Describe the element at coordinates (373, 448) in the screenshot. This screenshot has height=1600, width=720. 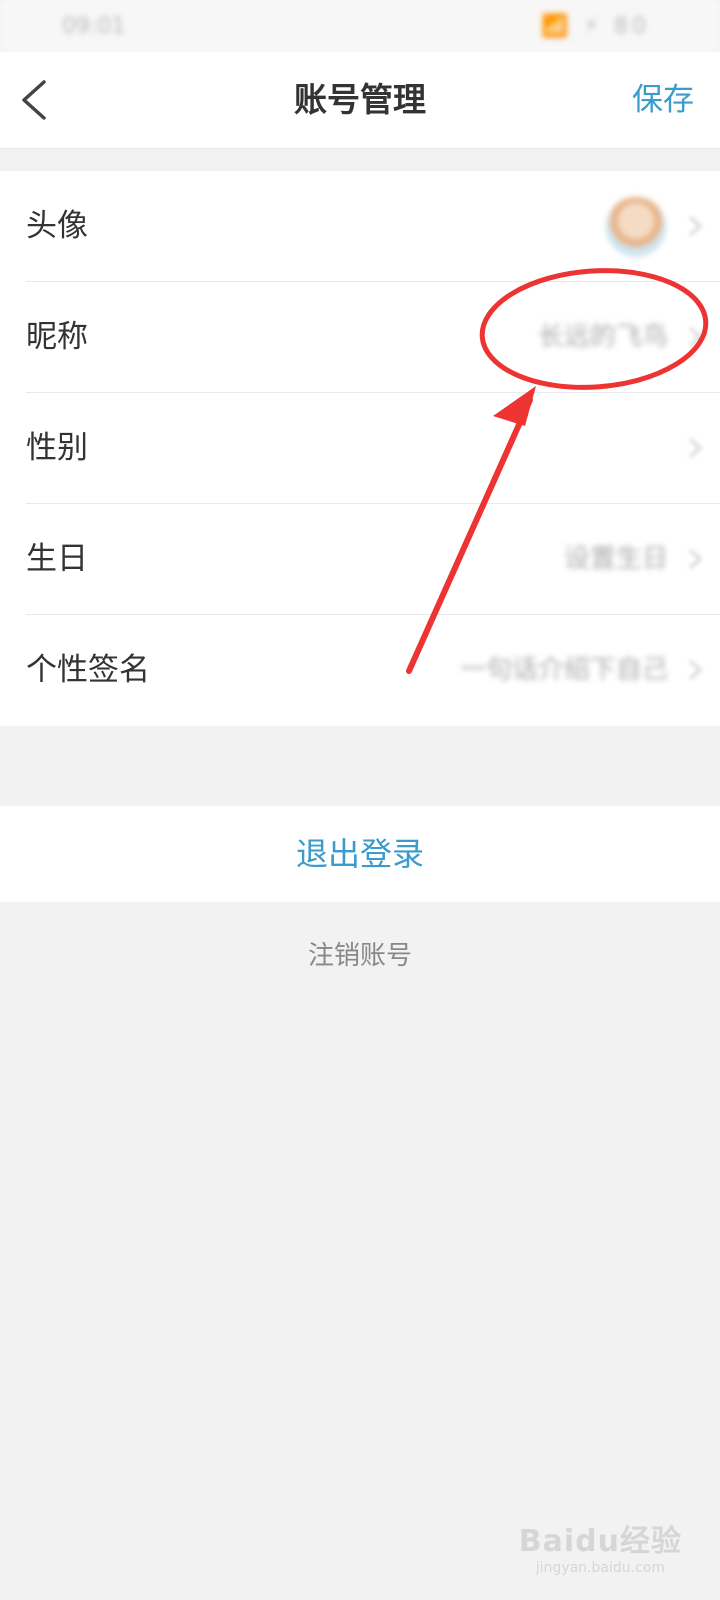
I see `settings-row-gender: 性别` at that location.